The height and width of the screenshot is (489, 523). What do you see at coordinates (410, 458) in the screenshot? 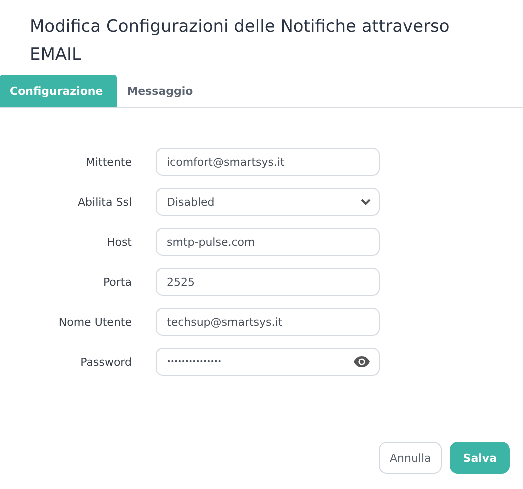
I see `cancel-button: Annulla` at bounding box center [410, 458].